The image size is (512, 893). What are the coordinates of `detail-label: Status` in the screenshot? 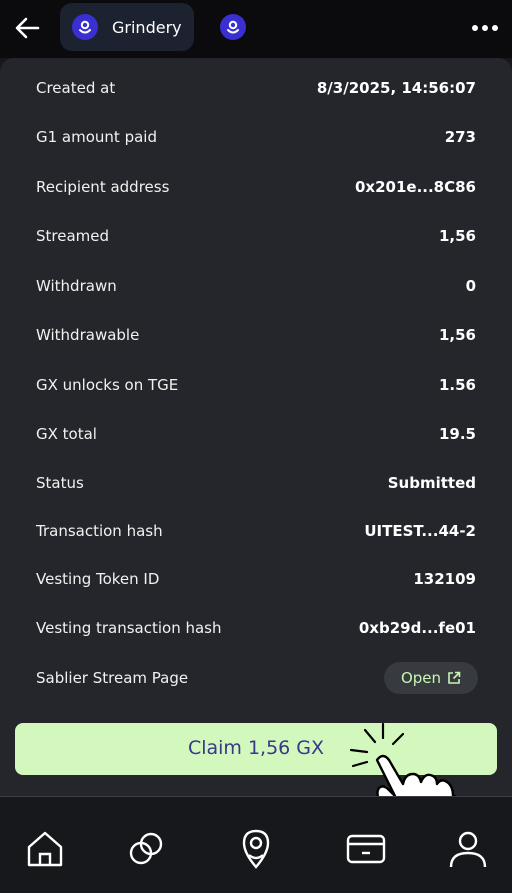 It's located at (60, 483).